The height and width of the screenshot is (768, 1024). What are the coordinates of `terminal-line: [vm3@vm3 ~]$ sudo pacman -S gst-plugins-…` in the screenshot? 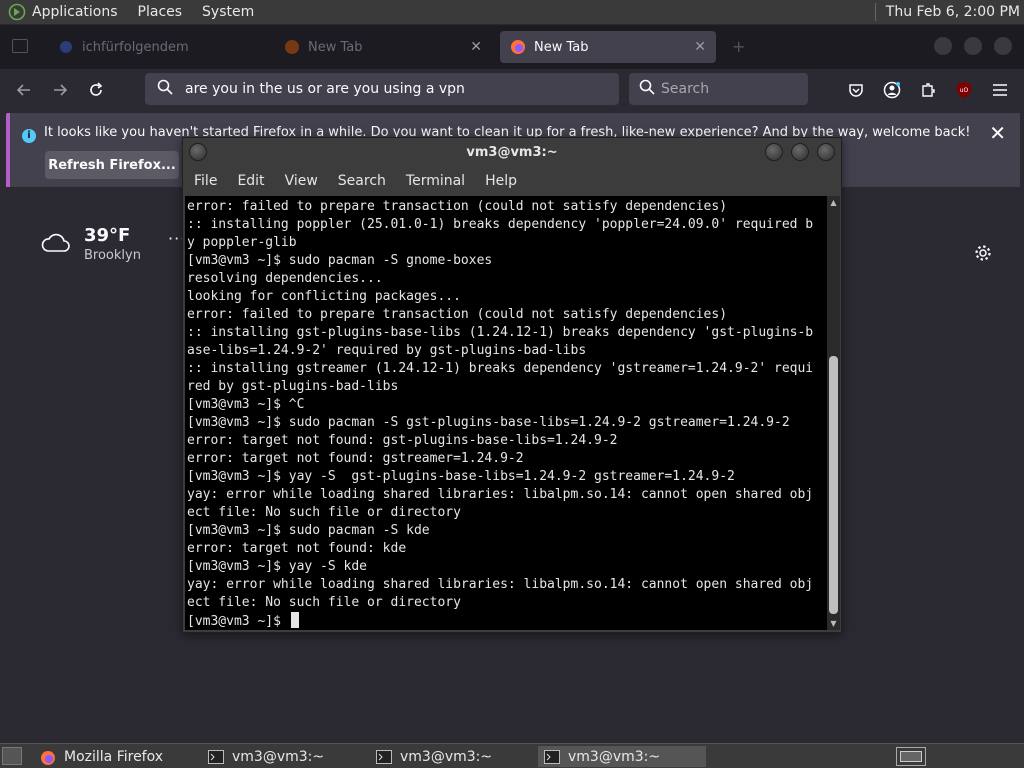 It's located at (488, 422).